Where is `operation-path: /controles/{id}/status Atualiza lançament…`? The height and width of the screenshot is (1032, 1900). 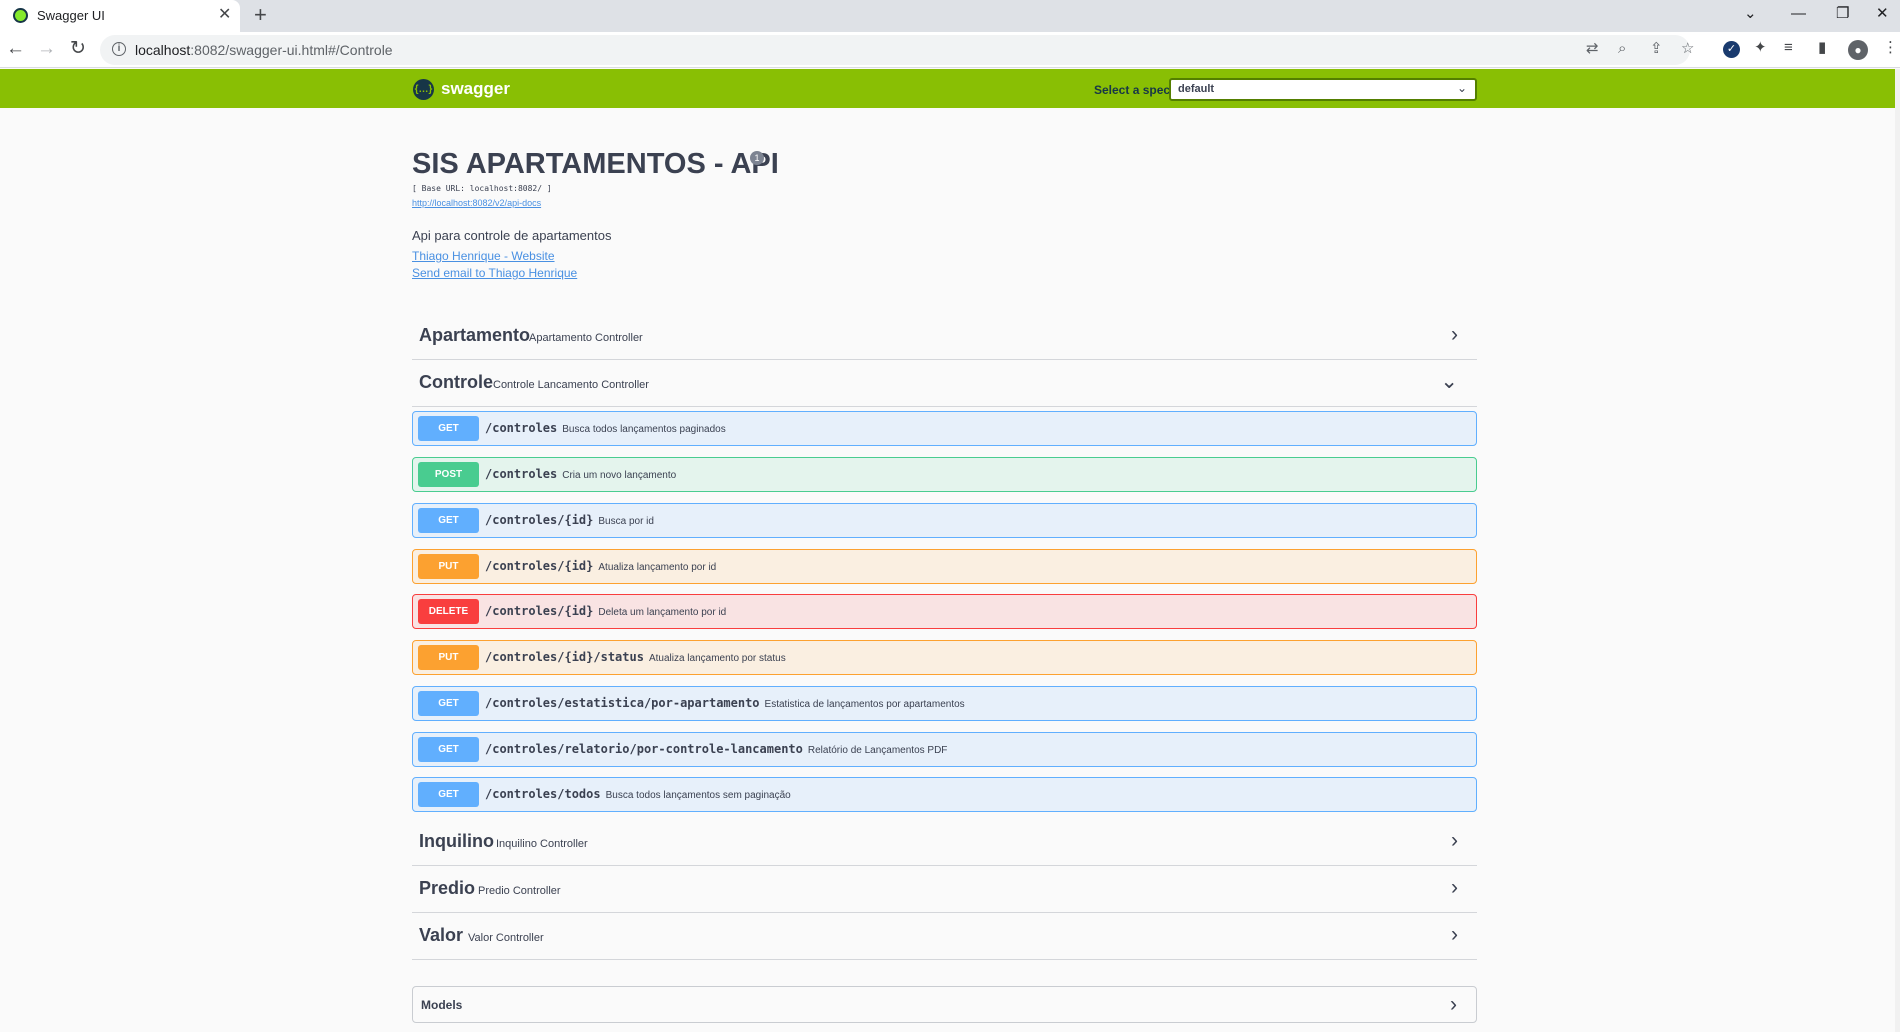
operation-path: /controles/{id}/status Atualiza lançament… is located at coordinates (635, 657).